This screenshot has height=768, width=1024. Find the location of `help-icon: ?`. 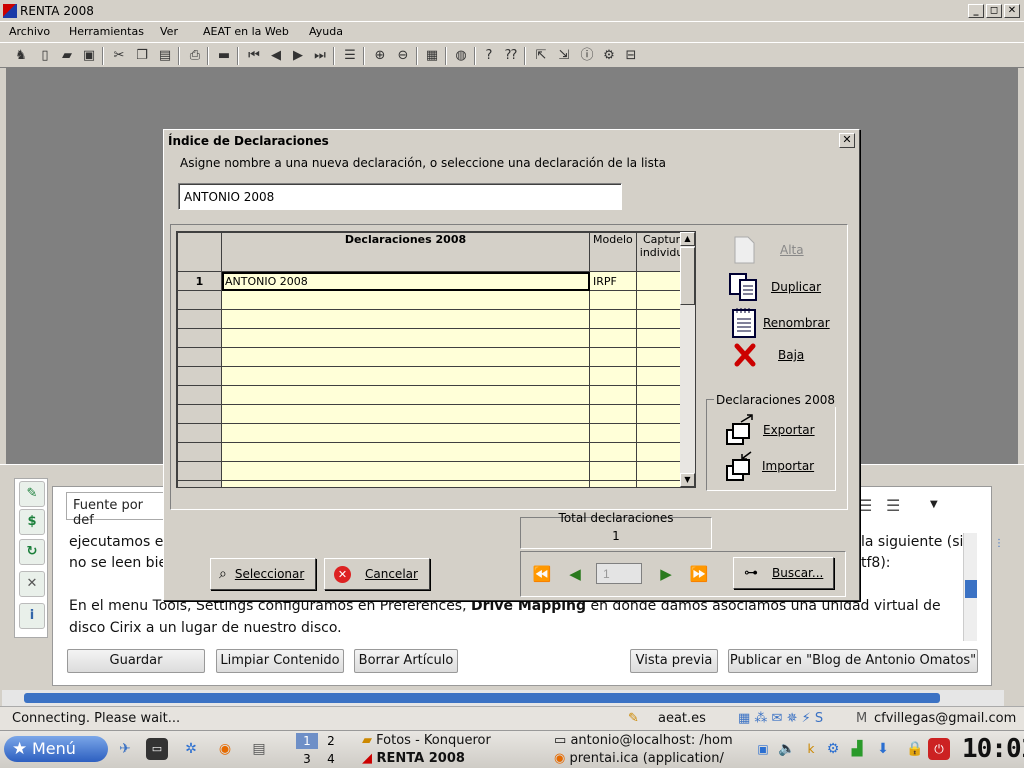

help-icon: ? is located at coordinates (489, 56).